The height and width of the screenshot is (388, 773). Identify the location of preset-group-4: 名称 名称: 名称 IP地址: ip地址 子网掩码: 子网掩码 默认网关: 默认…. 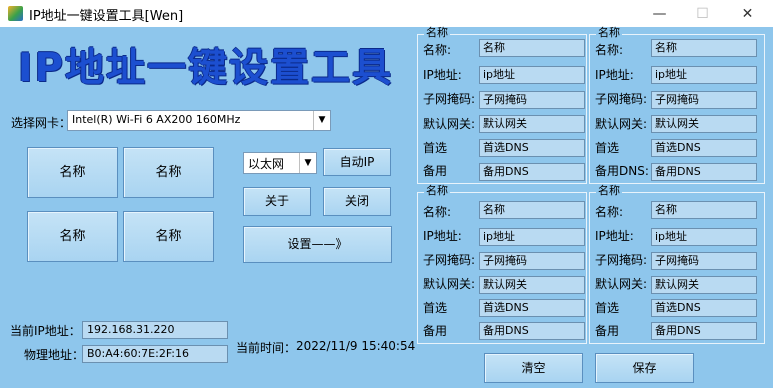
(677, 264).